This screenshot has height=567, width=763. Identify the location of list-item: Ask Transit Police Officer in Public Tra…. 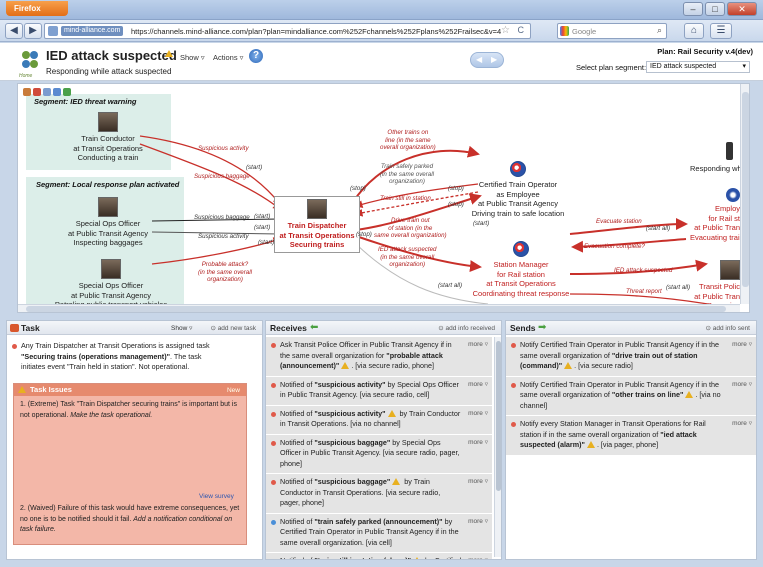
(379, 357).